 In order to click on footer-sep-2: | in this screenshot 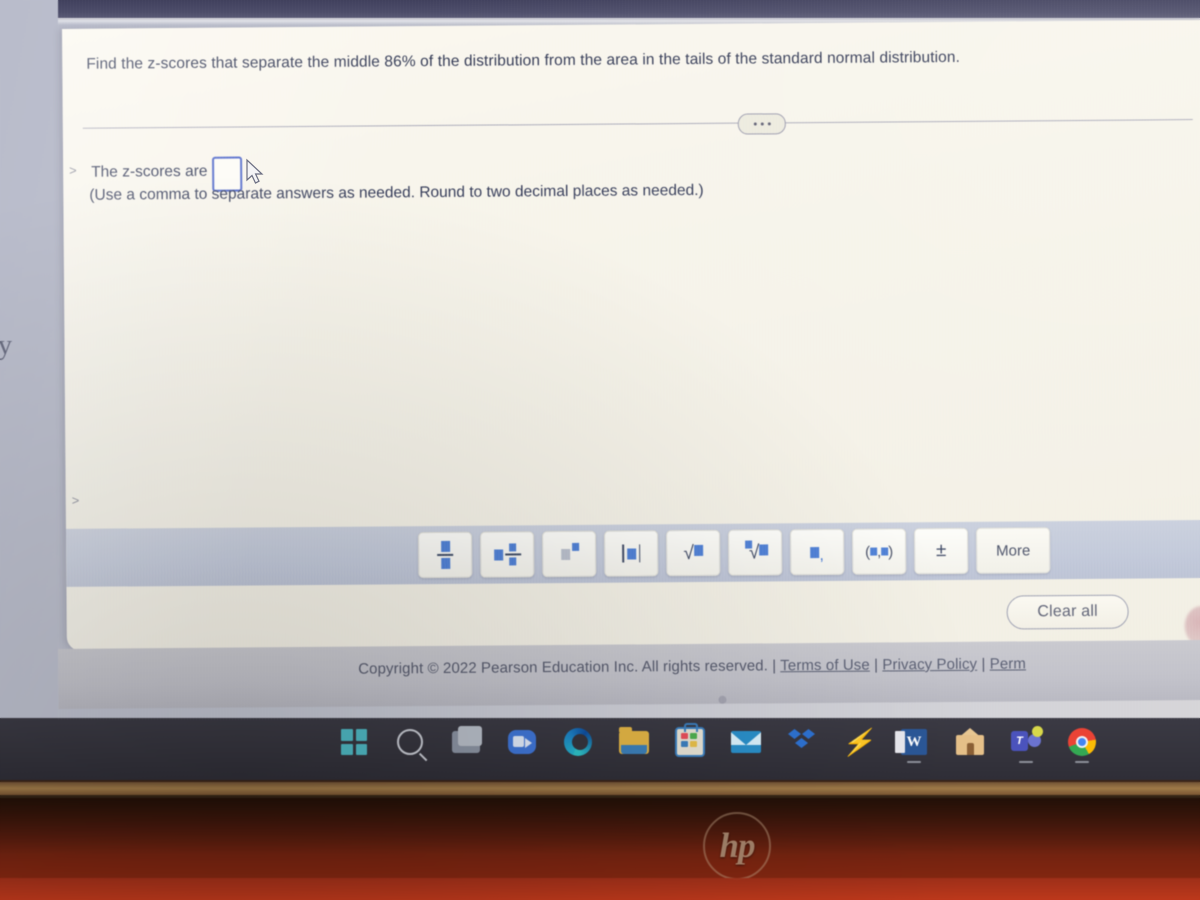, I will do `click(876, 665)`.